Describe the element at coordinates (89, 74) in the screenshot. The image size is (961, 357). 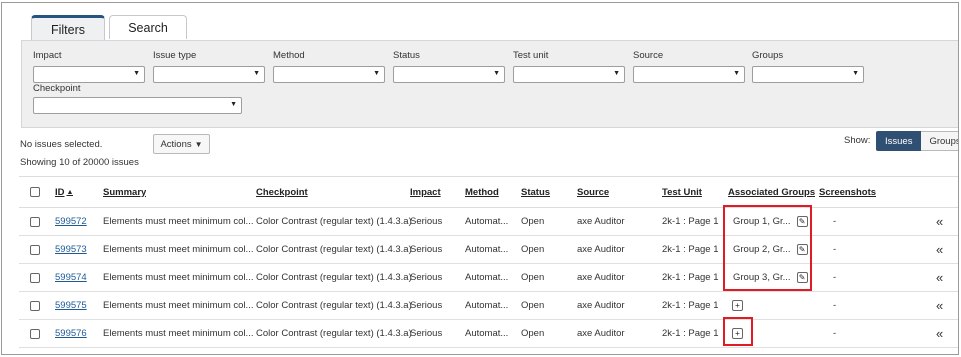
I see `impact-select: ▼` at that location.